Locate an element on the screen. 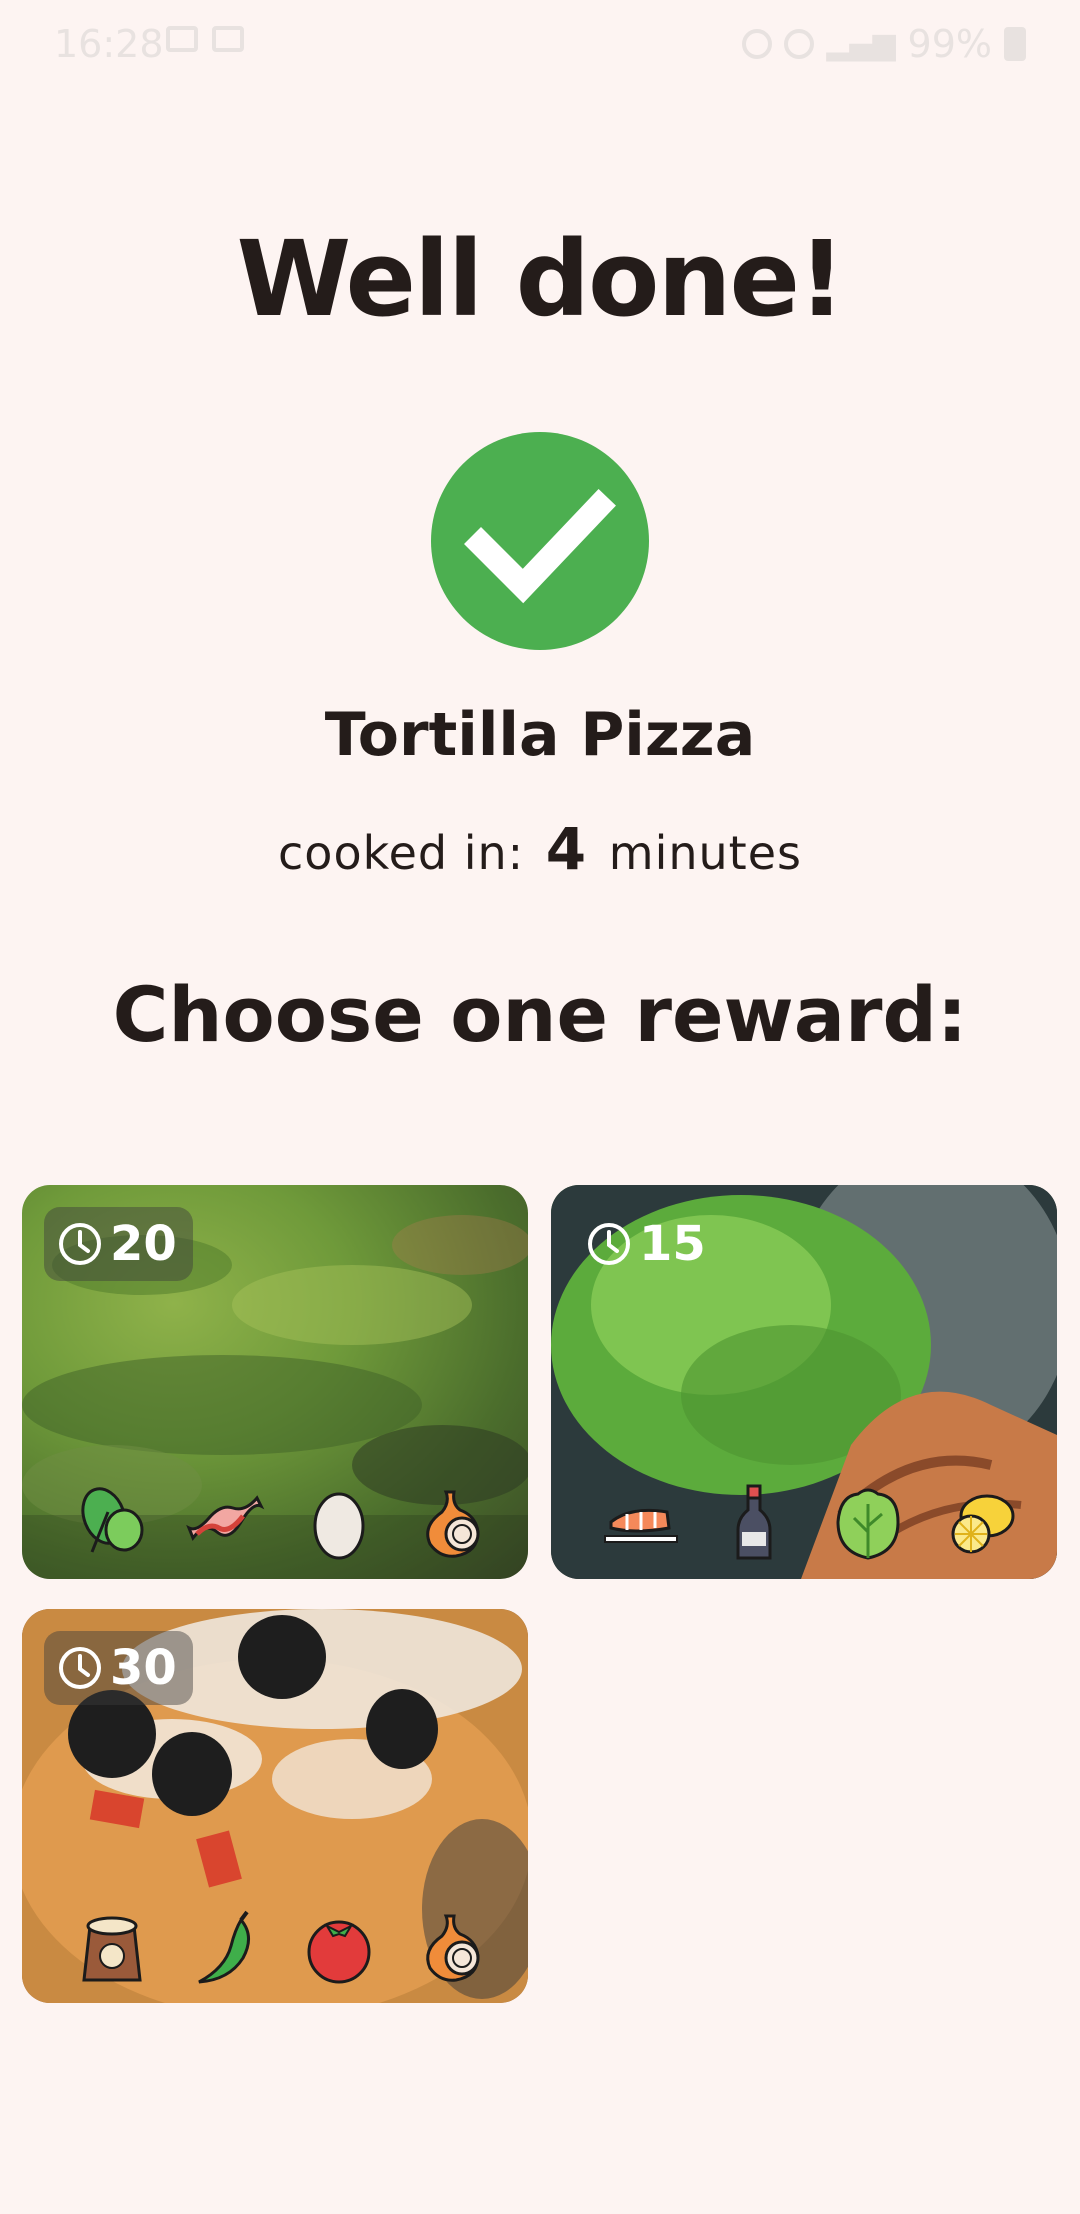 This screenshot has height=2214, width=1080. recipe-name: Tortilla Pizza is located at coordinates (540, 735).